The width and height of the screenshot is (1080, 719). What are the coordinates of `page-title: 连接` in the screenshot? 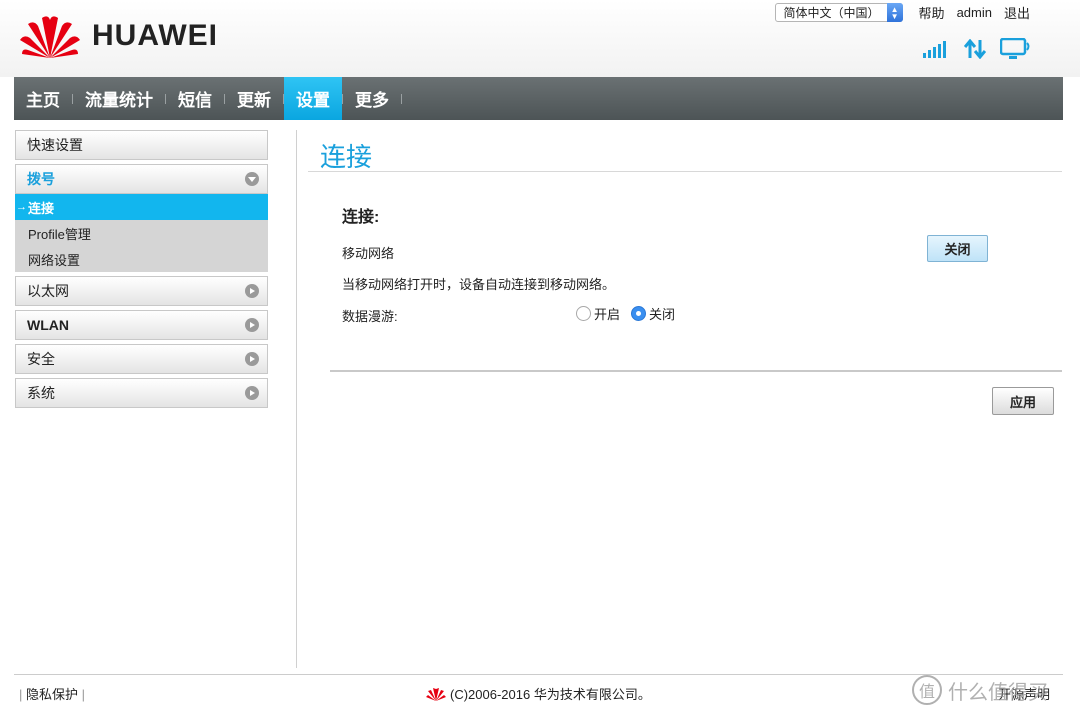 It's located at (346, 157).